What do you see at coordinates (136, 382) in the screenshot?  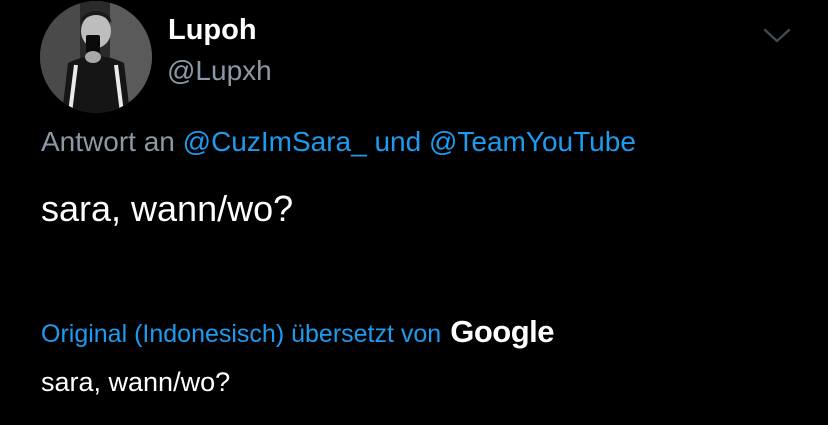 I see `translated-text: sara, wann/wo?` at bounding box center [136, 382].